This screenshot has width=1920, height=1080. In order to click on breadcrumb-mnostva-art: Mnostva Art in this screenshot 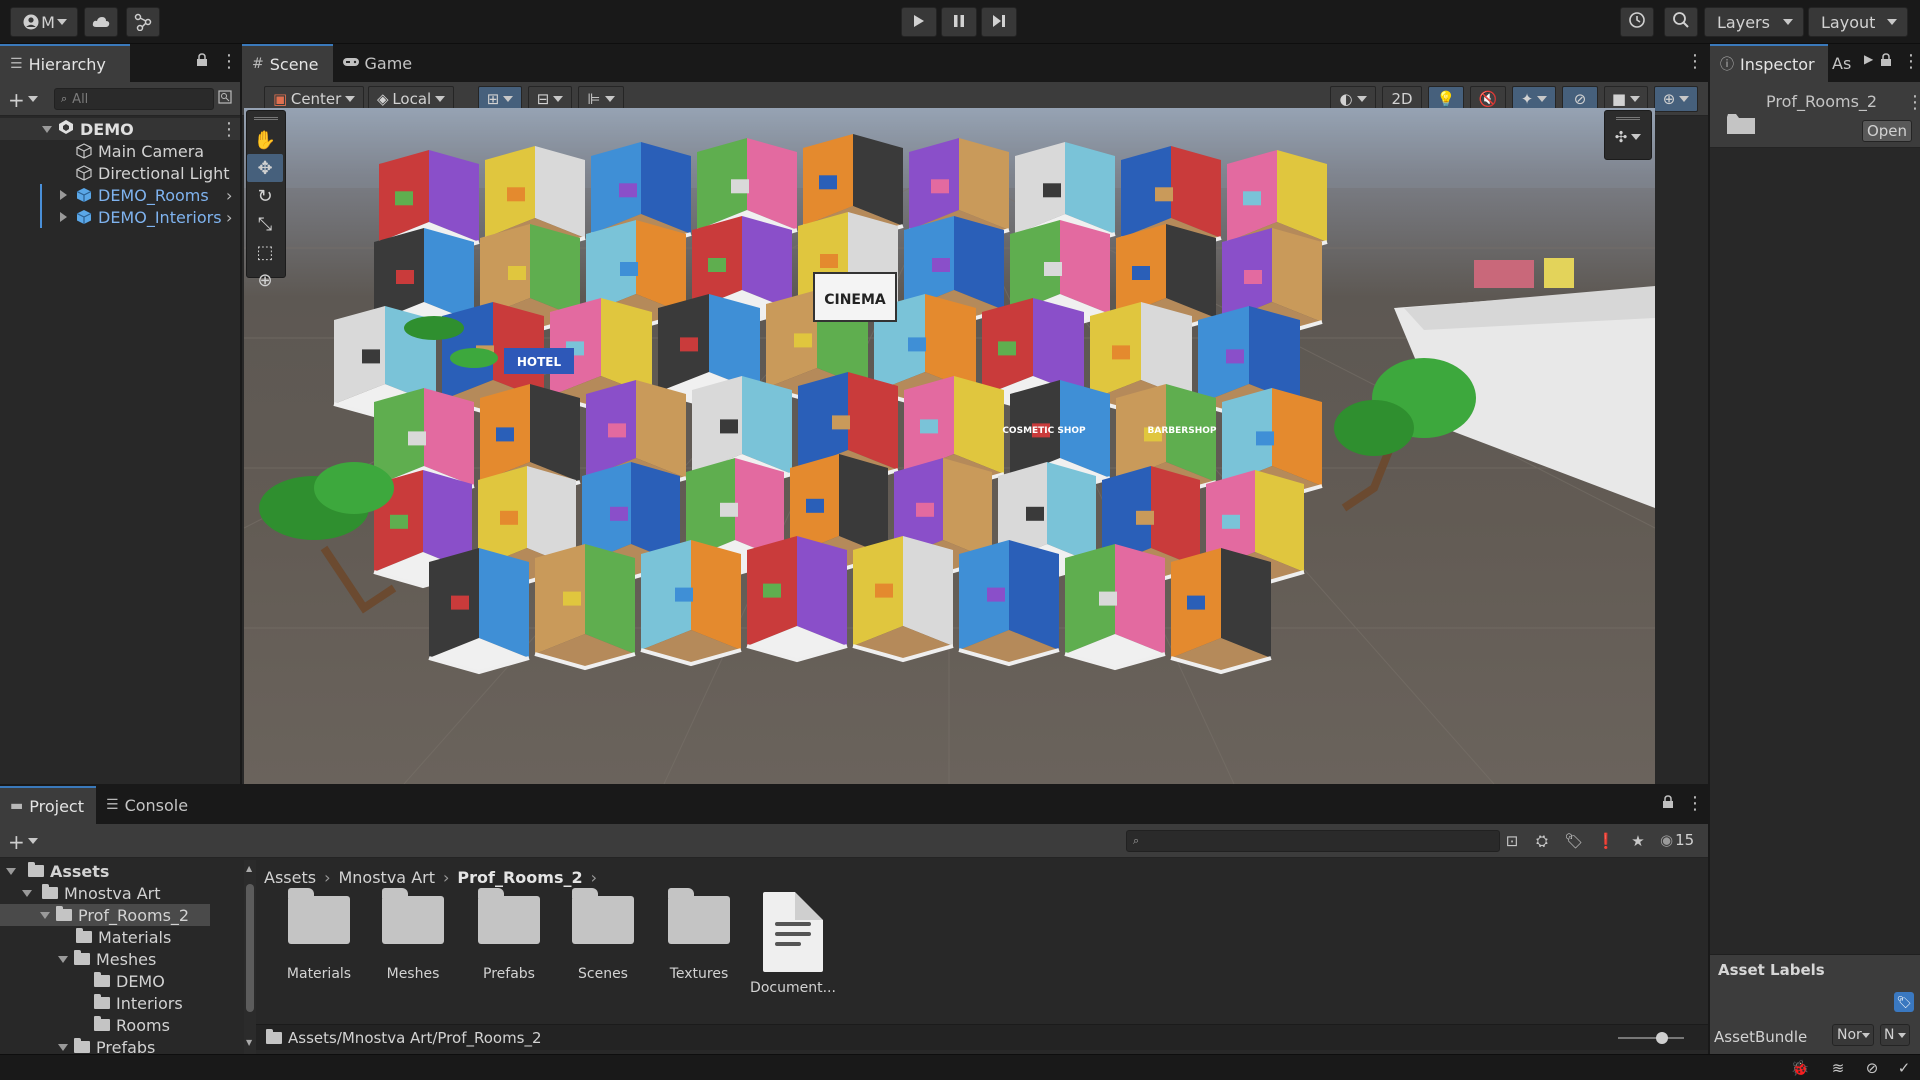, I will do `click(386, 877)`.